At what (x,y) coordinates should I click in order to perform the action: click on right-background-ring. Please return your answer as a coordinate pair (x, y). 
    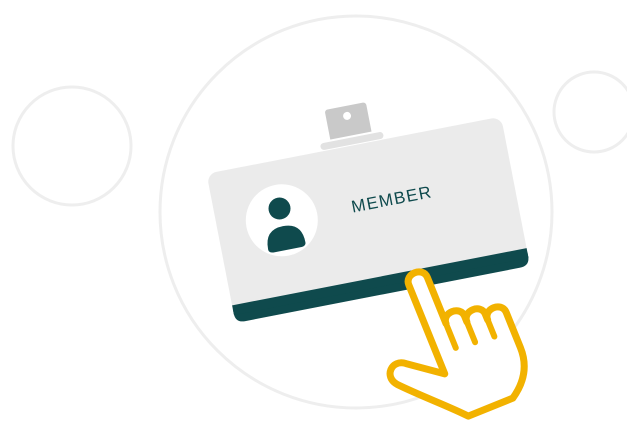
    Looking at the image, I should click on (589, 112).